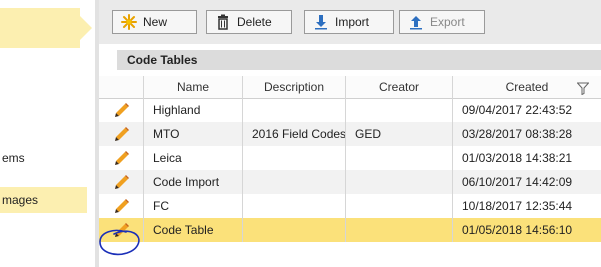  I want to click on sidebar-item-items: ems, so click(43, 158).